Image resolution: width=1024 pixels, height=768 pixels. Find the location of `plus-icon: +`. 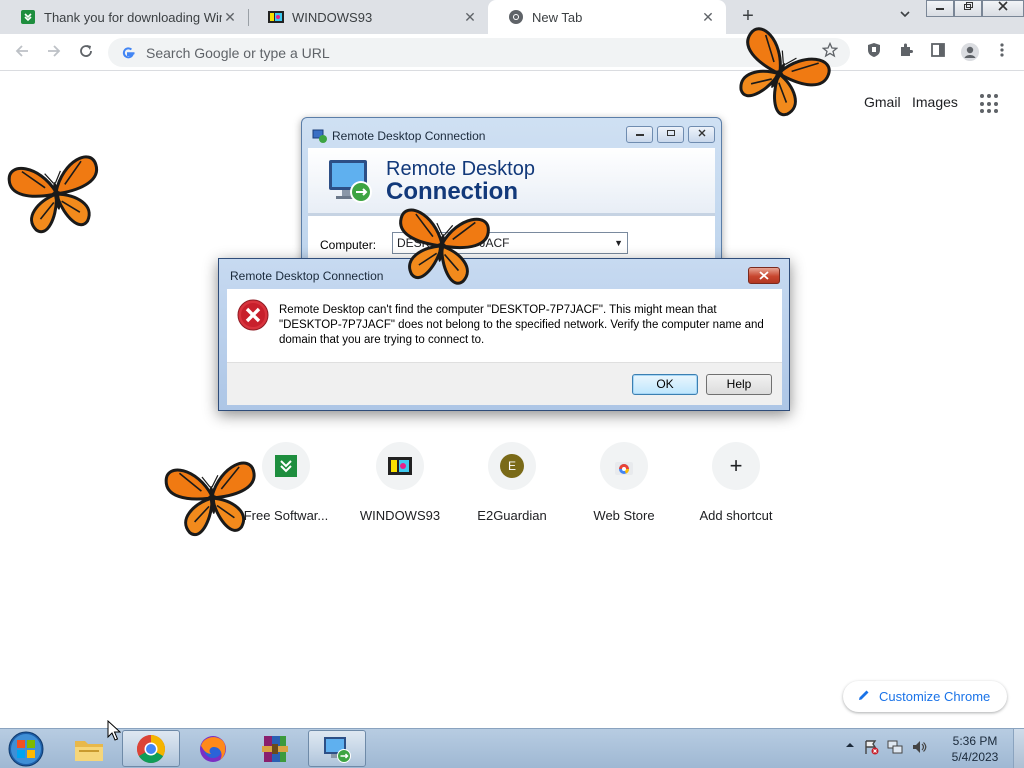

plus-icon: + is located at coordinates (736, 465).